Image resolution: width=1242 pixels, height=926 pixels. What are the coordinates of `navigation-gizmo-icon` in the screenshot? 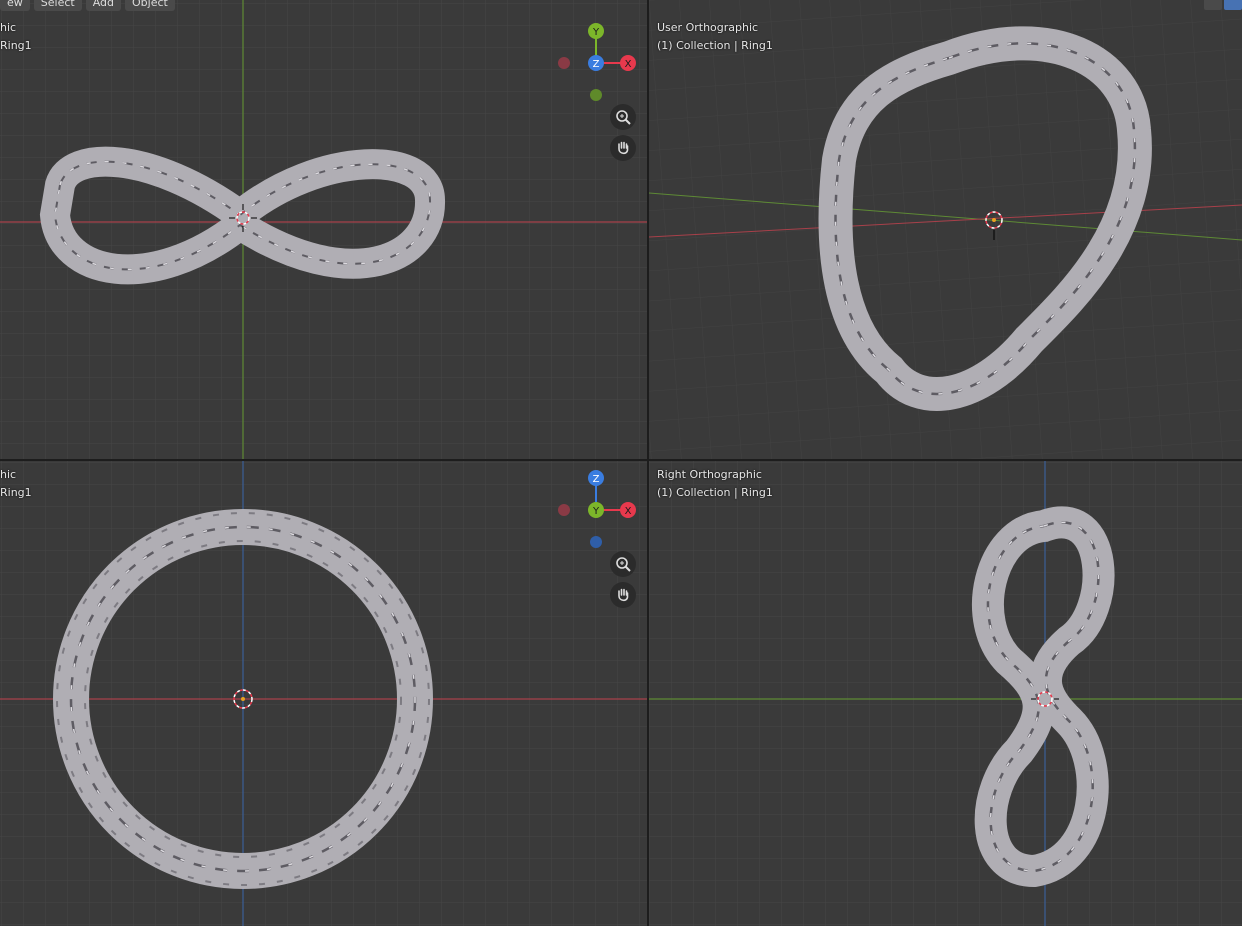 It's located at (1233, 5).